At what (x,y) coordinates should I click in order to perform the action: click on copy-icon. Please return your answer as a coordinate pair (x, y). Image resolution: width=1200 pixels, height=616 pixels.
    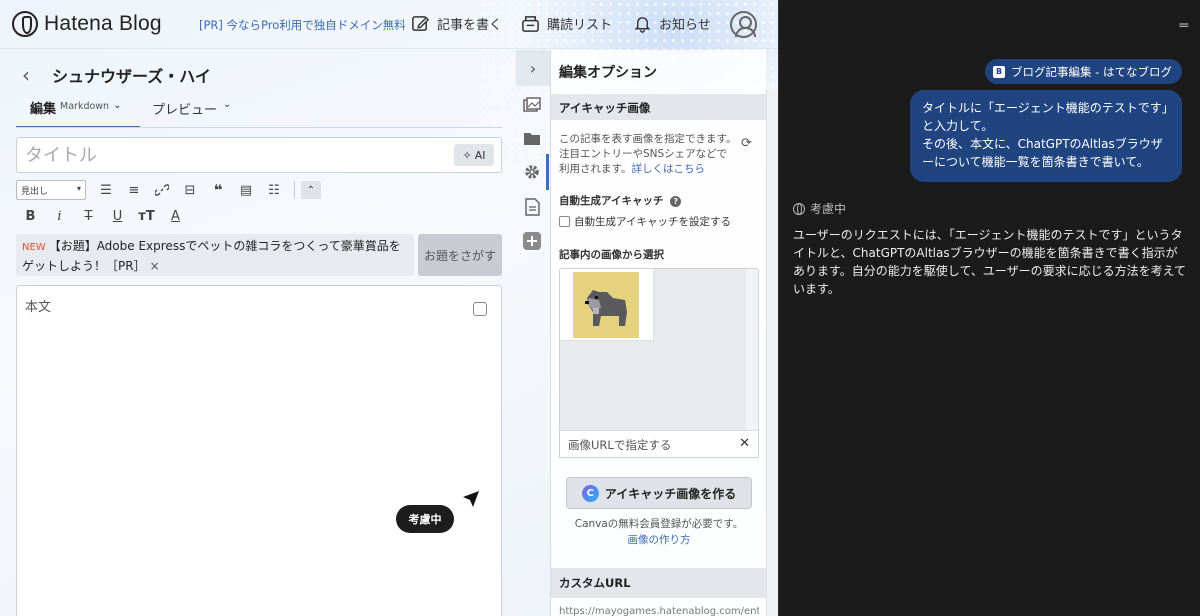
    Looking at the image, I should click on (480, 309).